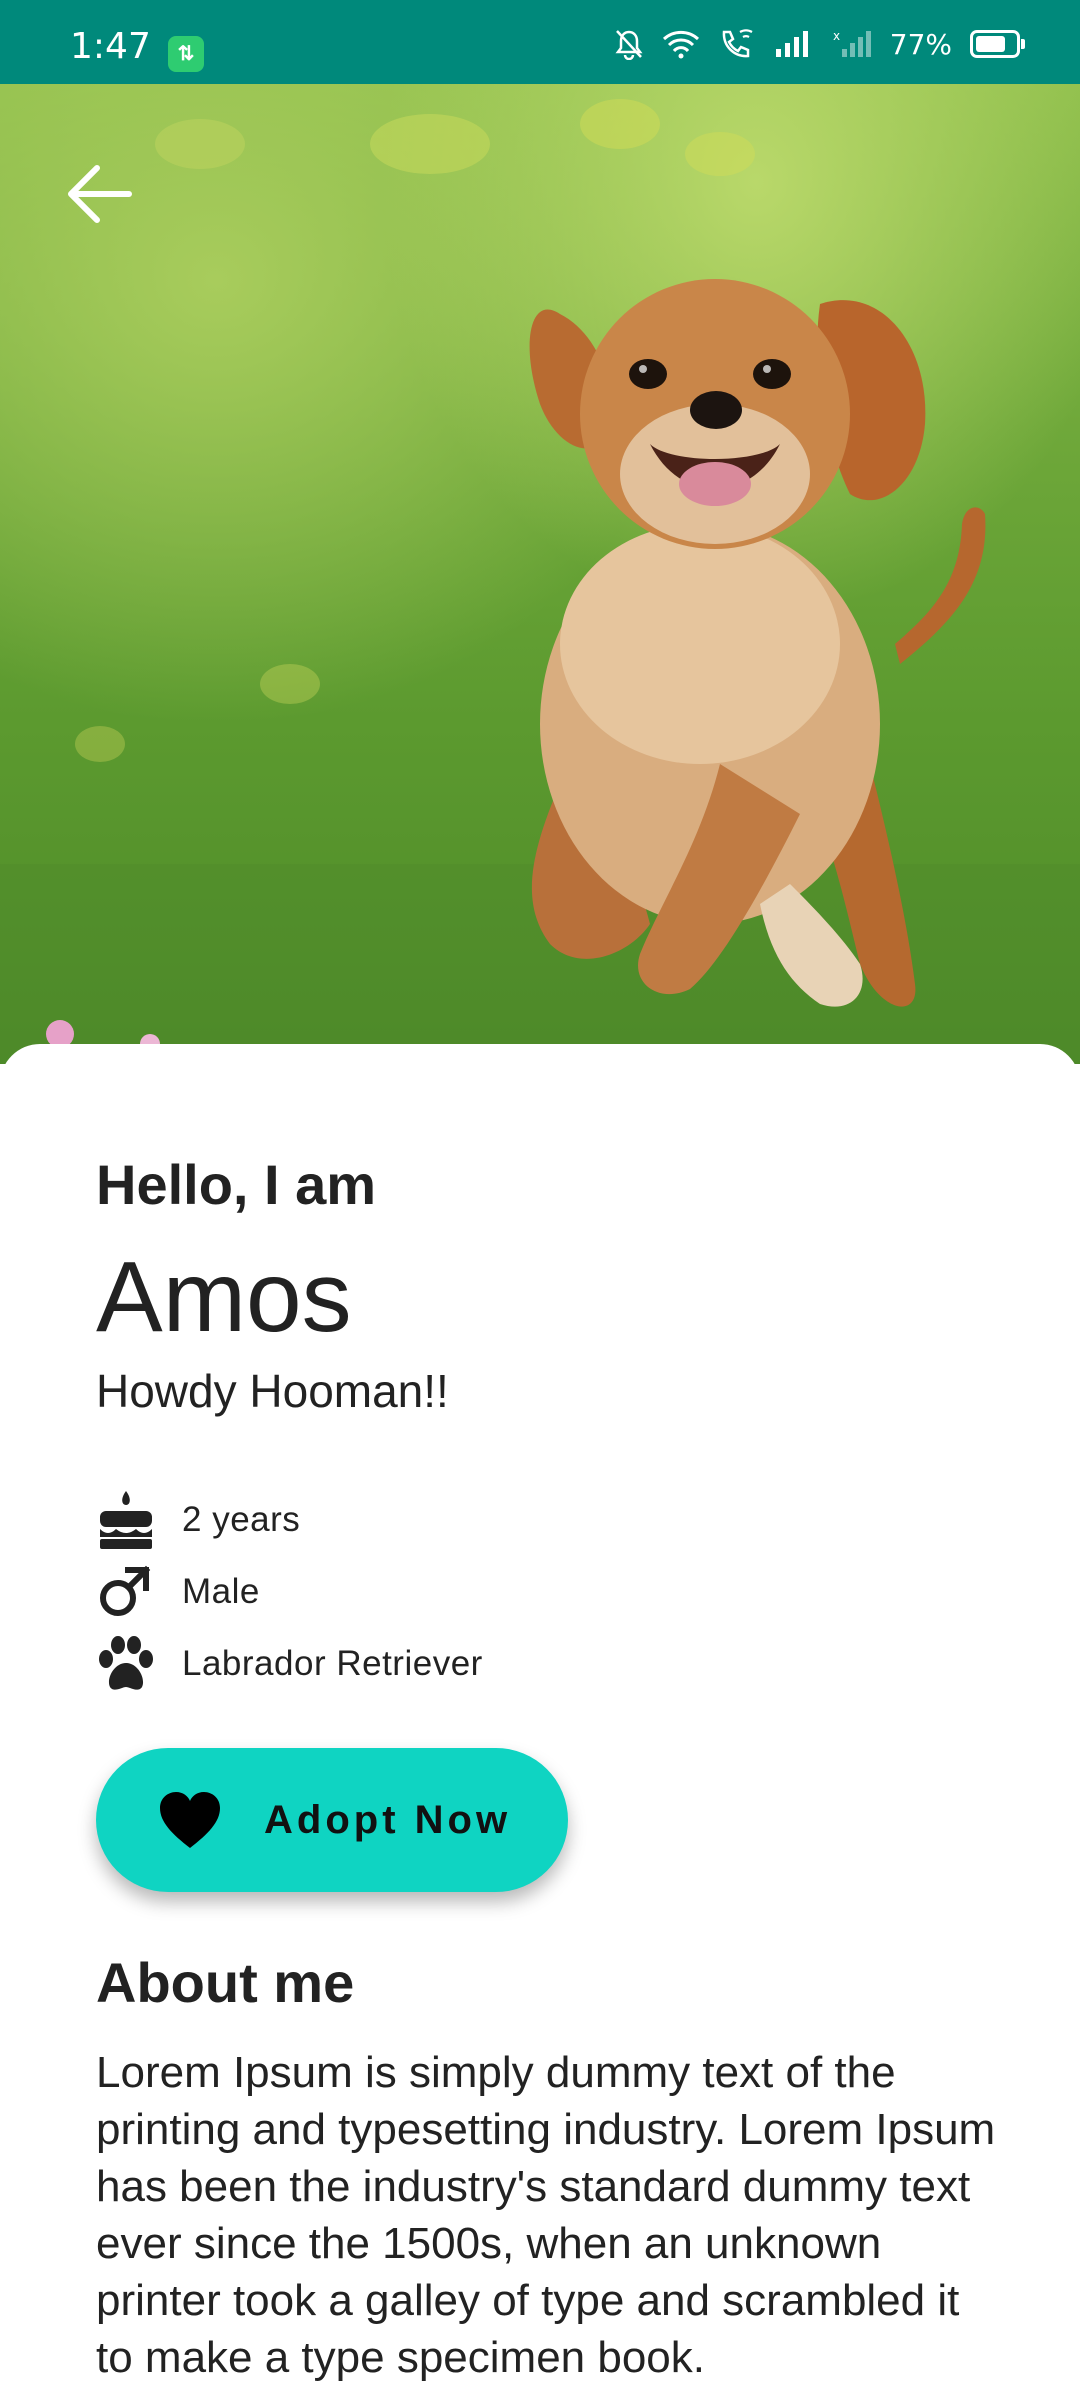 Image resolution: width=1080 pixels, height=2386 pixels. What do you see at coordinates (852, 43) in the screenshot?
I see `signal-nodata-icon: x` at bounding box center [852, 43].